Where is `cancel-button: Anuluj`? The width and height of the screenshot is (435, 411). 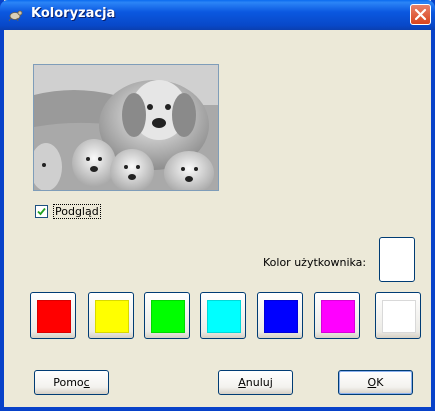
cancel-button: Anuluj is located at coordinates (255, 382).